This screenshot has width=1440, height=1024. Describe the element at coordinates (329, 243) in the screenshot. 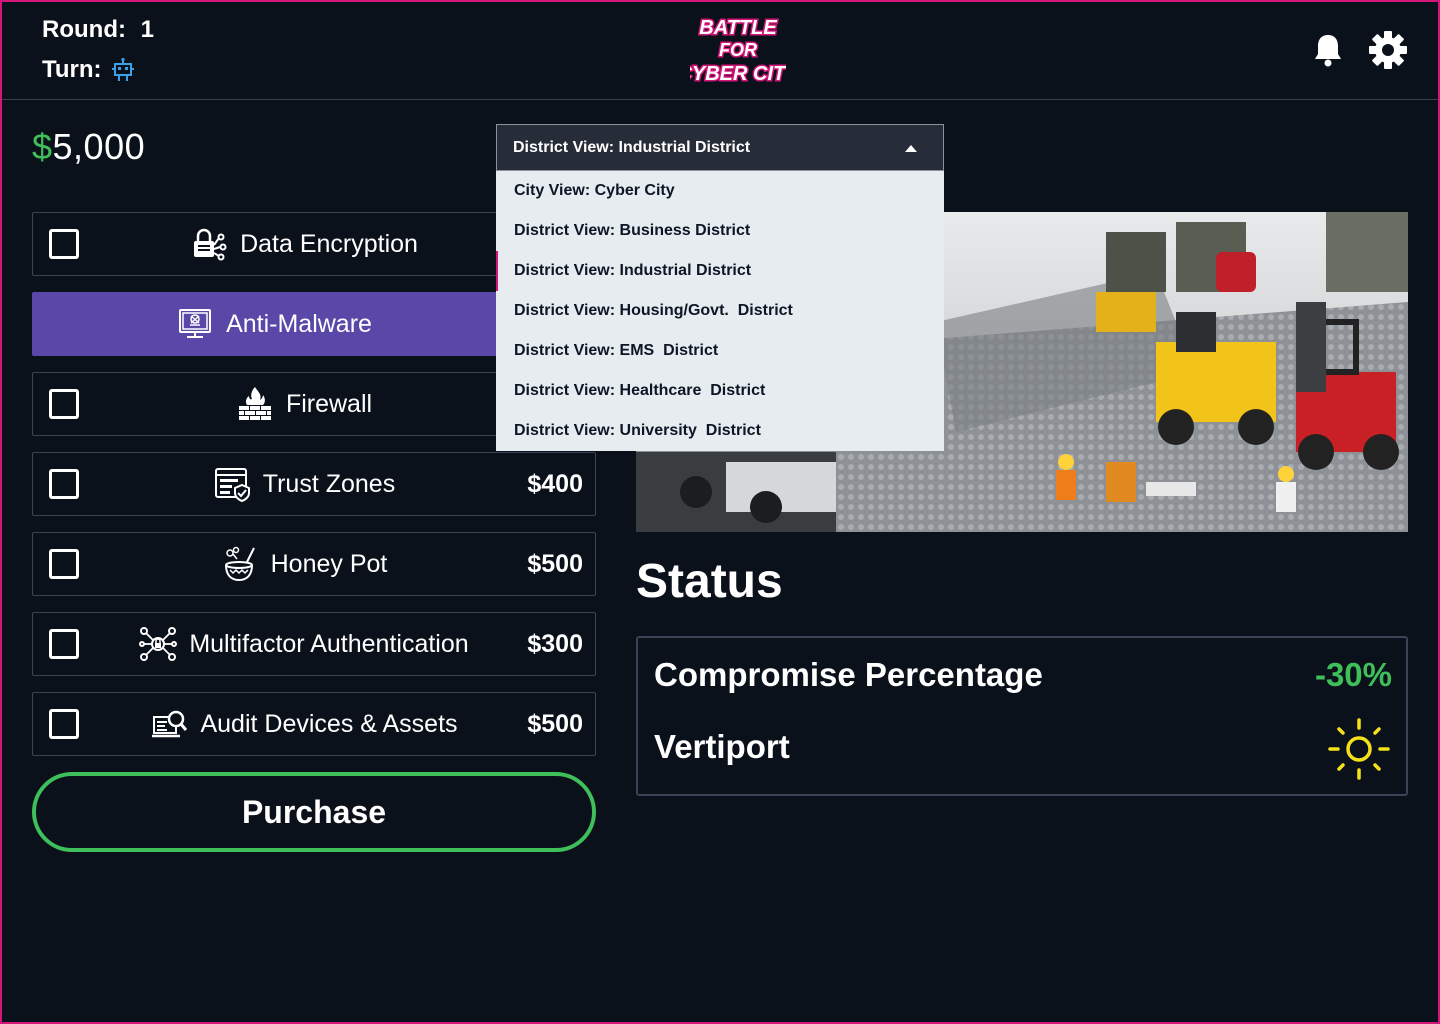

I see `option-label: Data Encryption` at that location.